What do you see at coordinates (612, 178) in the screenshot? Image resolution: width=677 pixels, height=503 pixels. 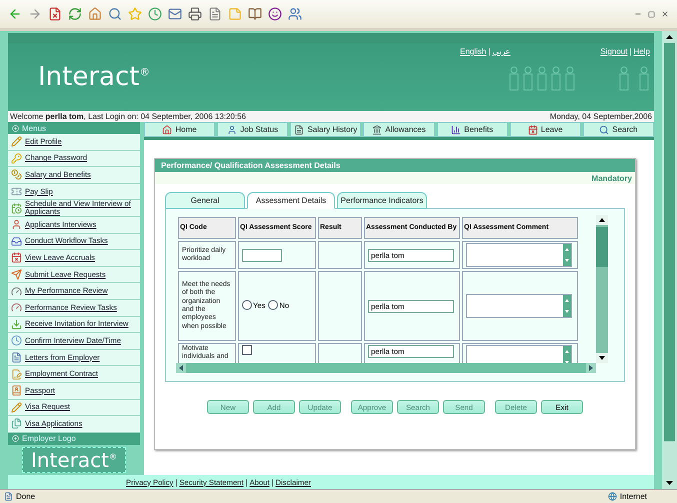 I see `mandatory-label: Mandatory` at bounding box center [612, 178].